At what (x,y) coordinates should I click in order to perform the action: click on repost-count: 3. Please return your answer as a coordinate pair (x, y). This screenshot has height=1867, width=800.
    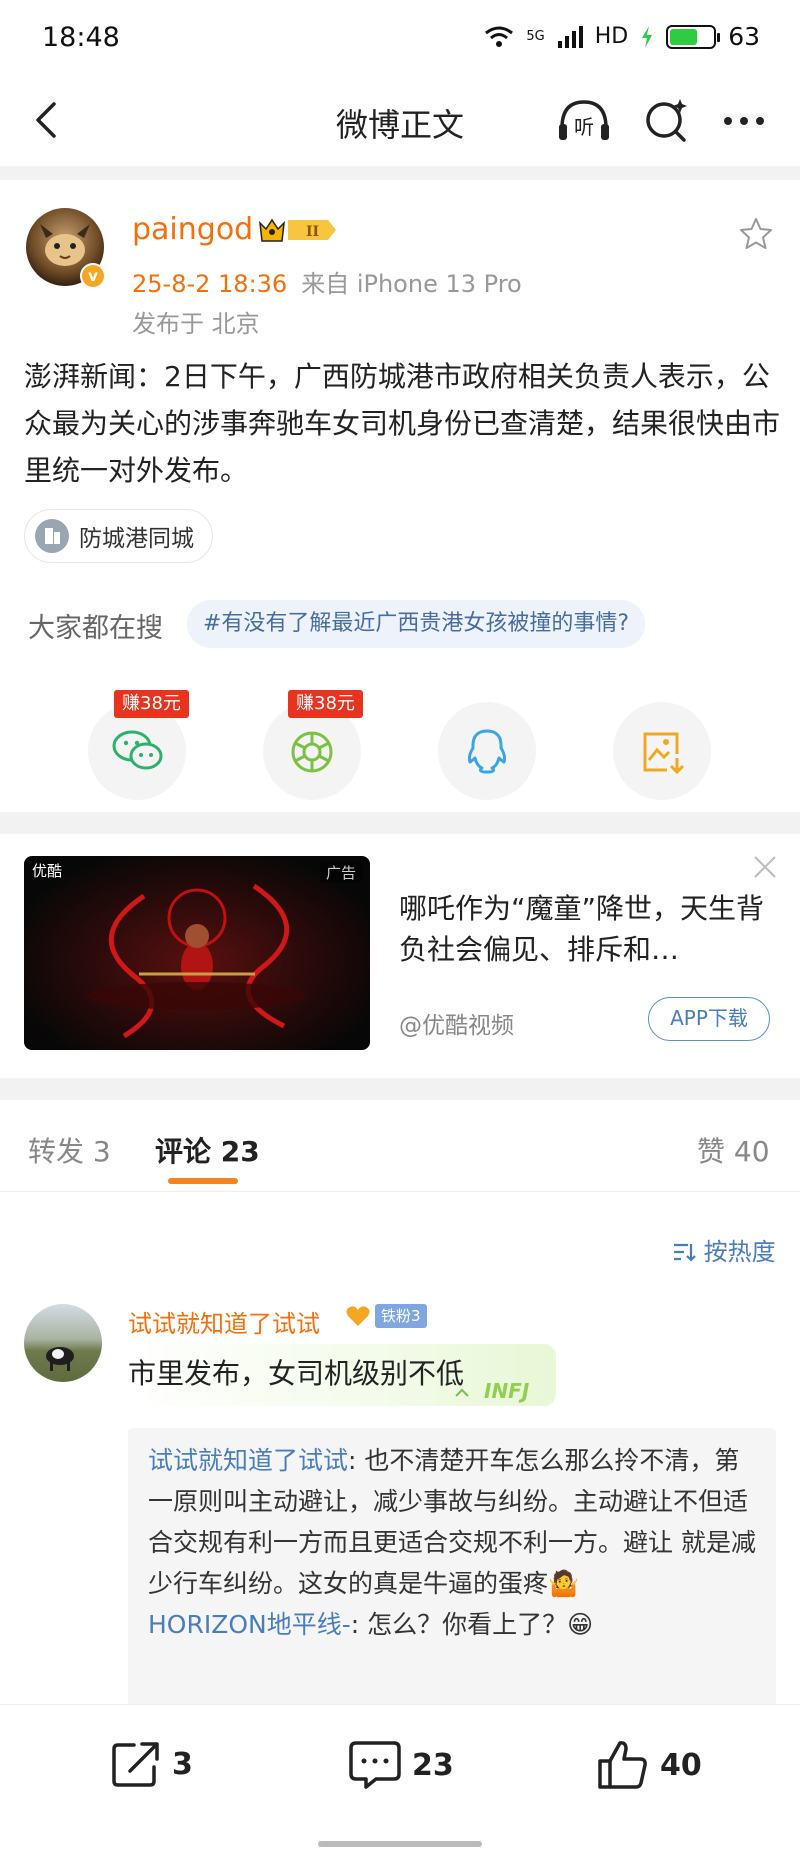
    Looking at the image, I should click on (182, 1764).